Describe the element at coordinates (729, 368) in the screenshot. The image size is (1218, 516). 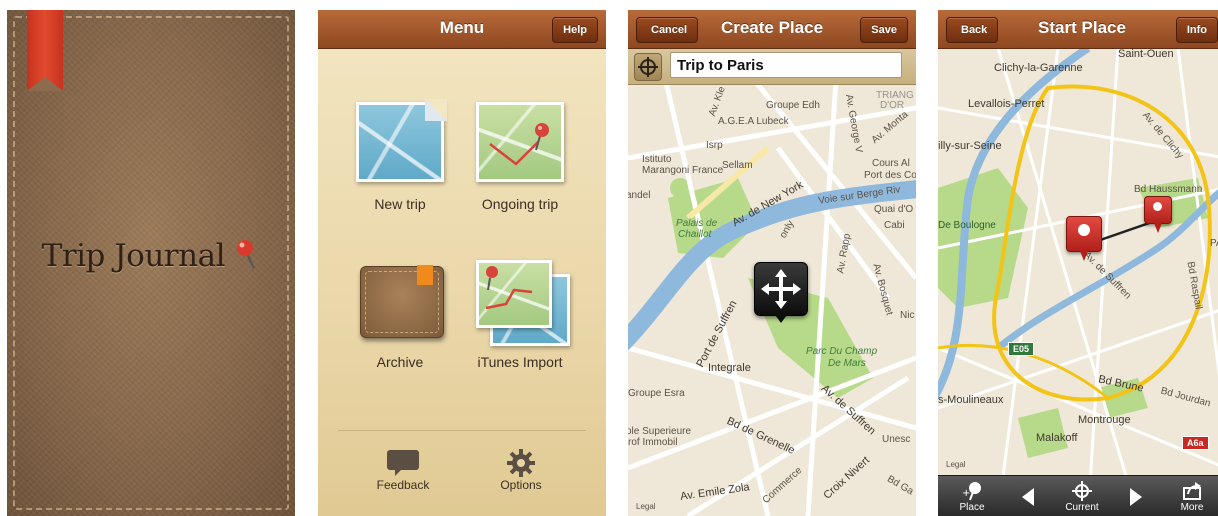
I see `map-label: Integrale` at that location.